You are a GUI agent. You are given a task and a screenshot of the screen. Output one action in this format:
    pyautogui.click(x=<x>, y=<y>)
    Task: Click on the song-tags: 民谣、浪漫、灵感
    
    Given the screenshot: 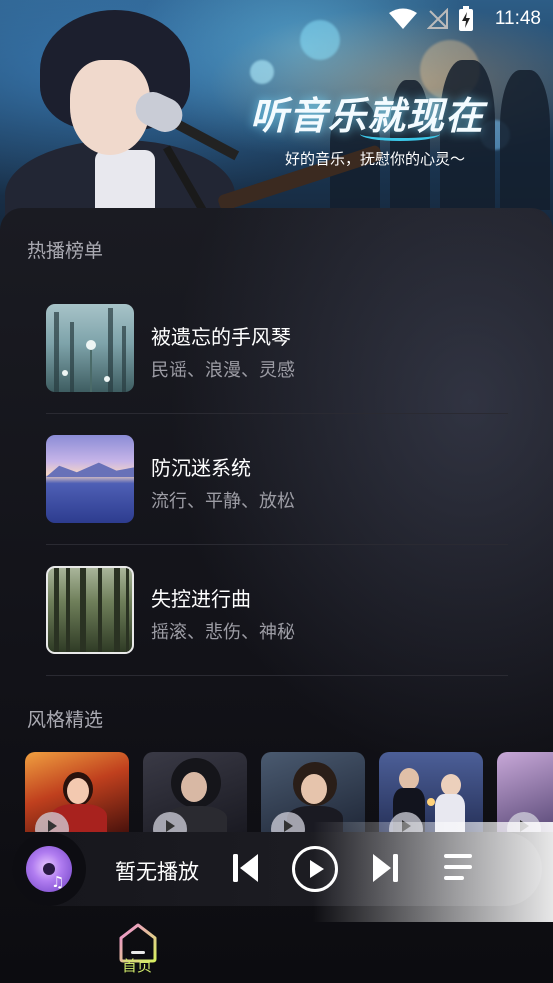 What is the action you would take?
    pyautogui.click(x=223, y=370)
    